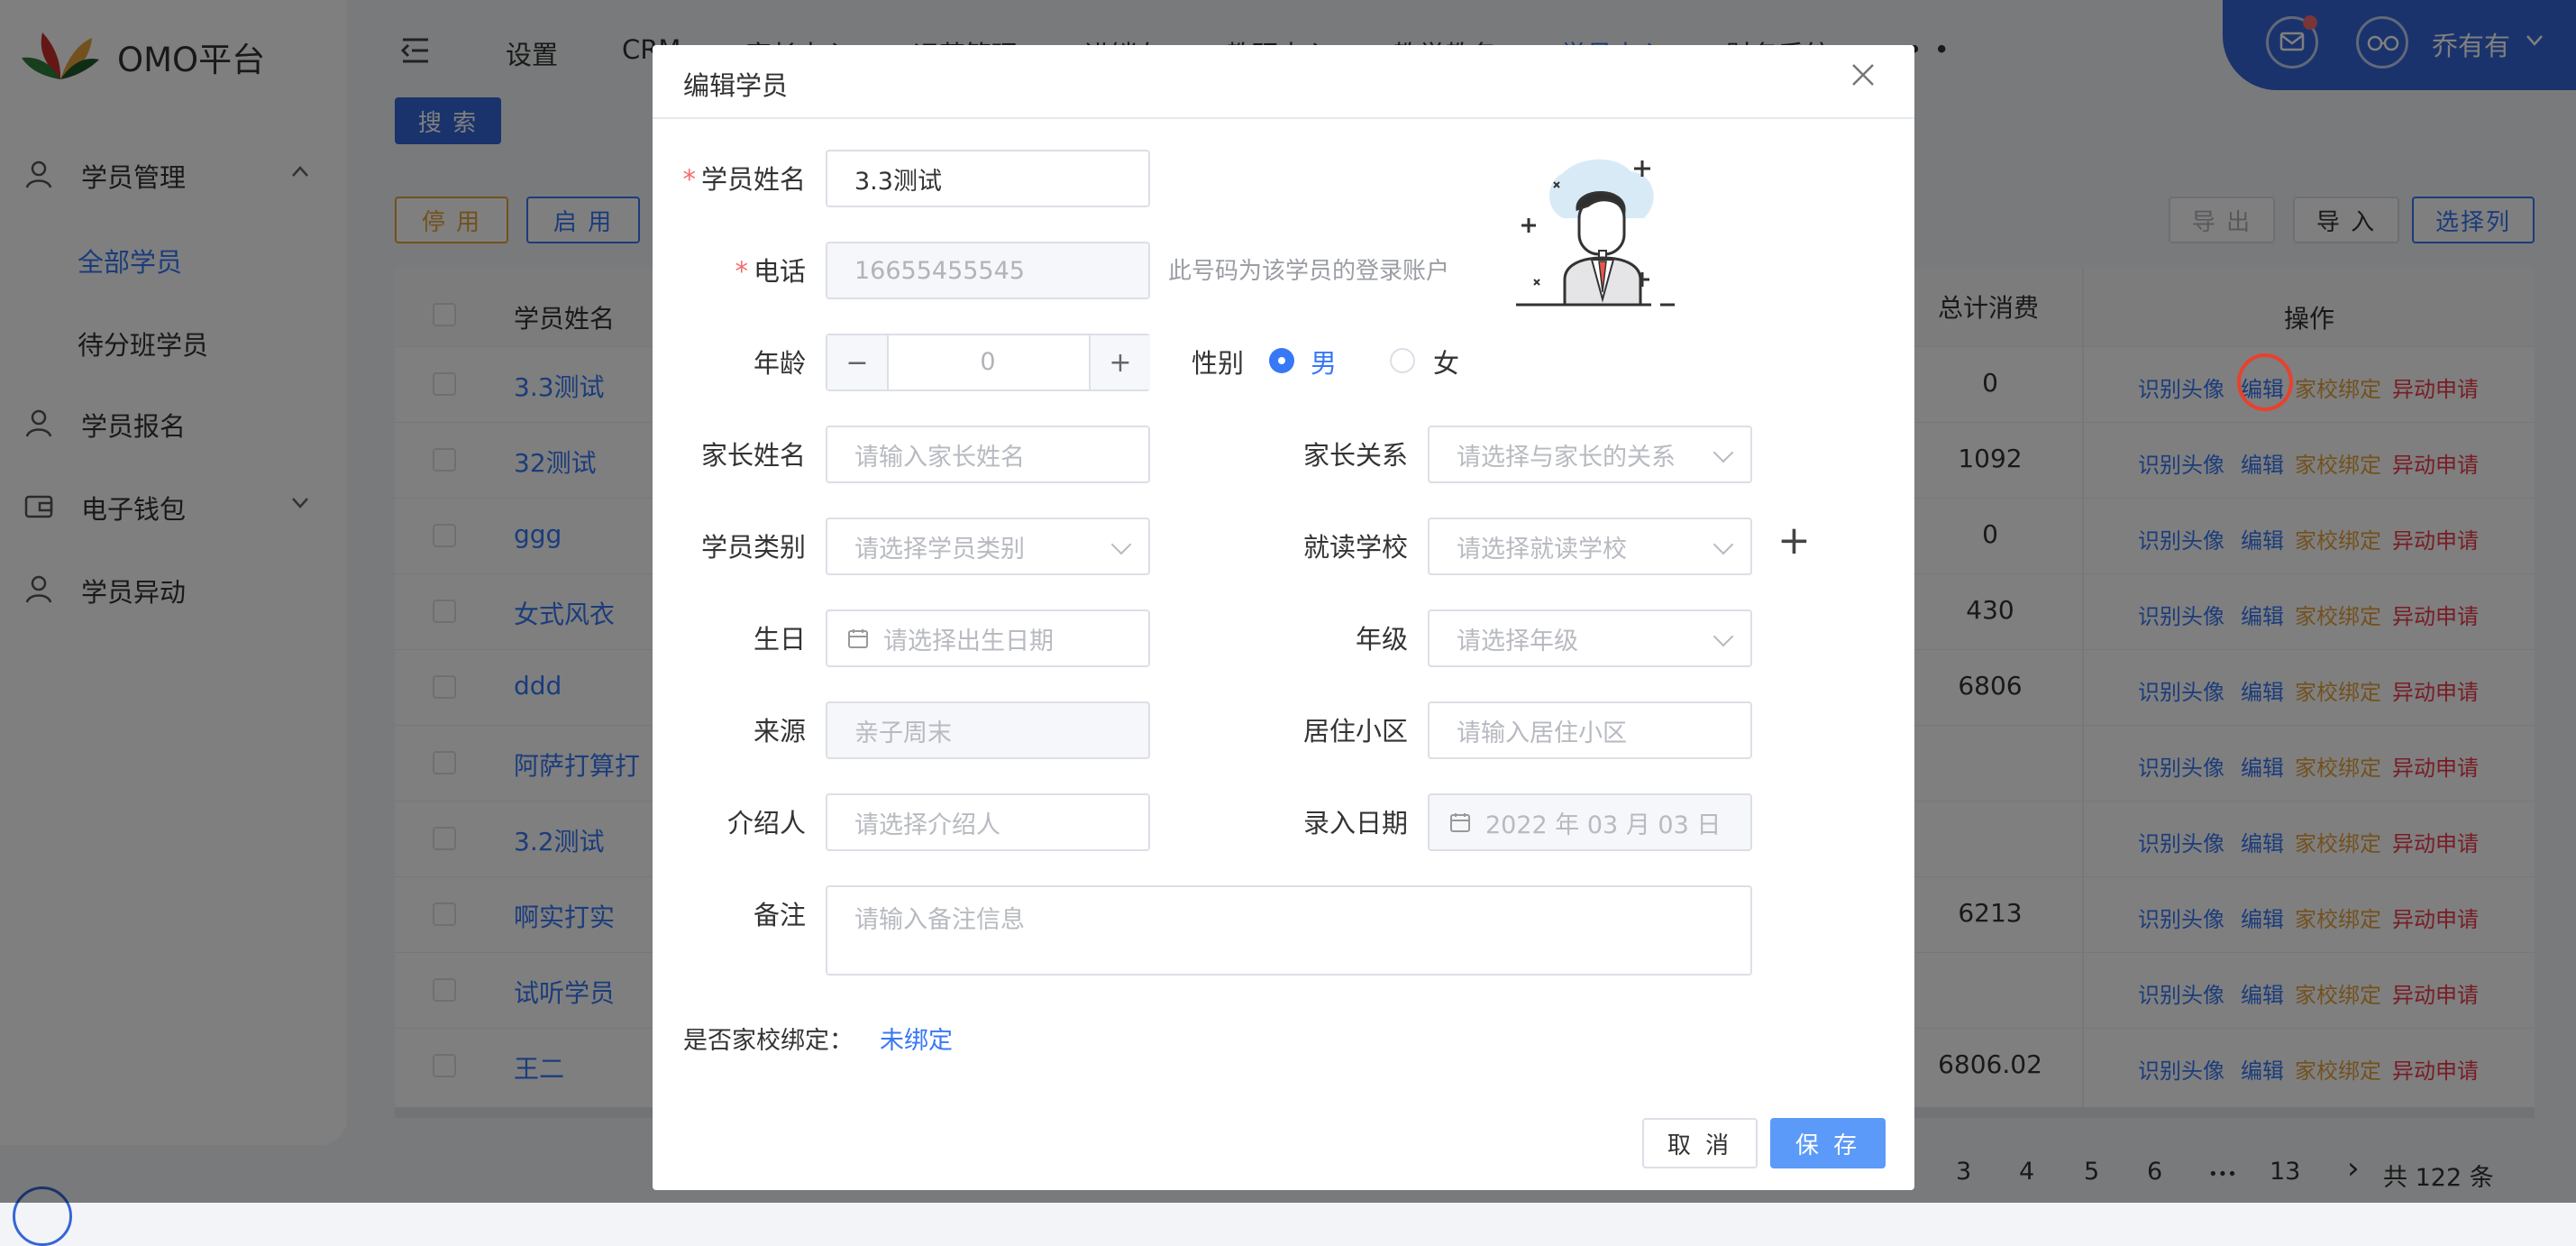 The image size is (2576, 1246). What do you see at coordinates (1309, 271) in the screenshot?
I see `phone-hint: 此号码为该学员的登录账户` at bounding box center [1309, 271].